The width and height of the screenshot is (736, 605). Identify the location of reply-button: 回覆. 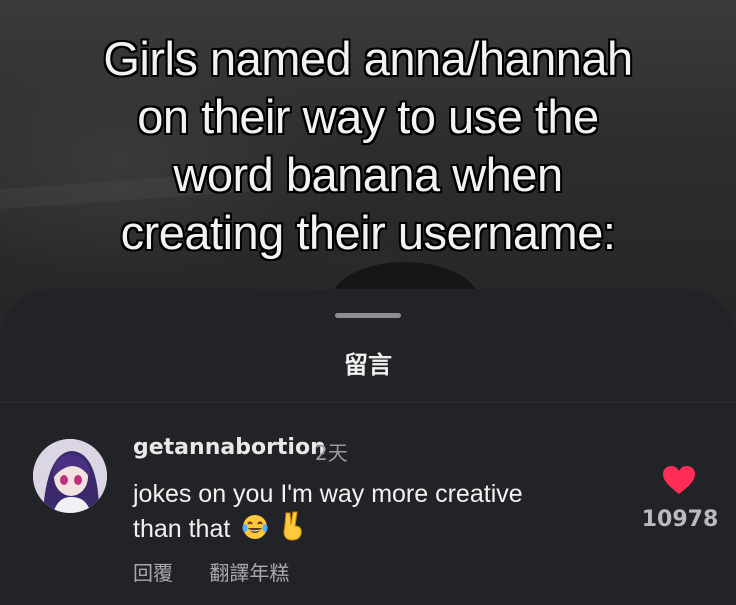
(153, 573).